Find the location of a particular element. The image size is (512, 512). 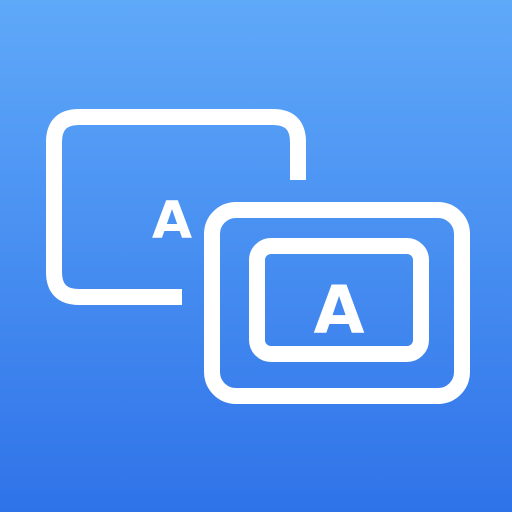

back-window-letter: A is located at coordinates (172, 221).